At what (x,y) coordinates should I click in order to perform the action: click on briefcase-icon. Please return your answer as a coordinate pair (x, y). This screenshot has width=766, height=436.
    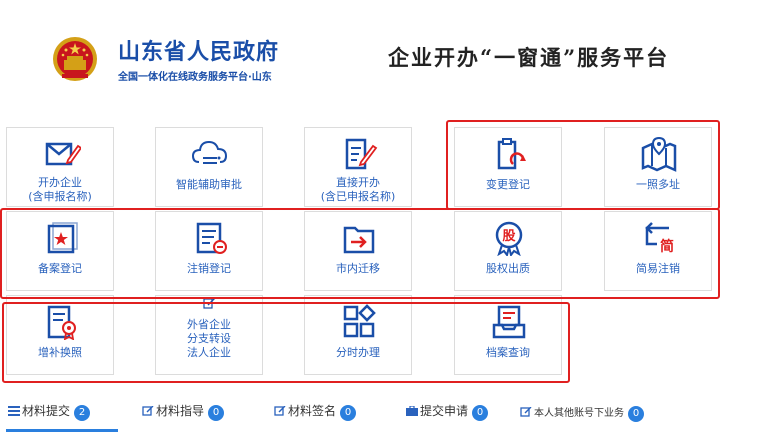
    Looking at the image, I should click on (412, 411).